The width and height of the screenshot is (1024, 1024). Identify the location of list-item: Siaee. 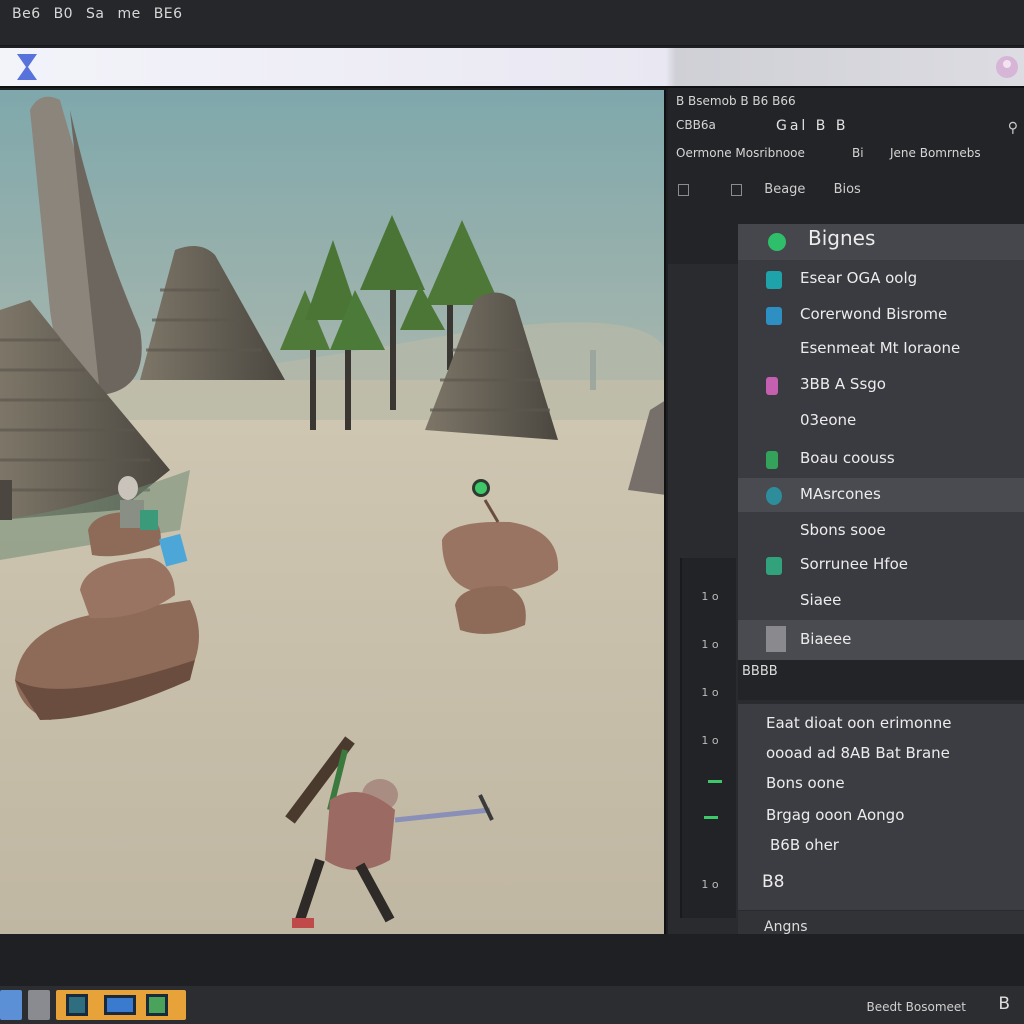
(881, 601).